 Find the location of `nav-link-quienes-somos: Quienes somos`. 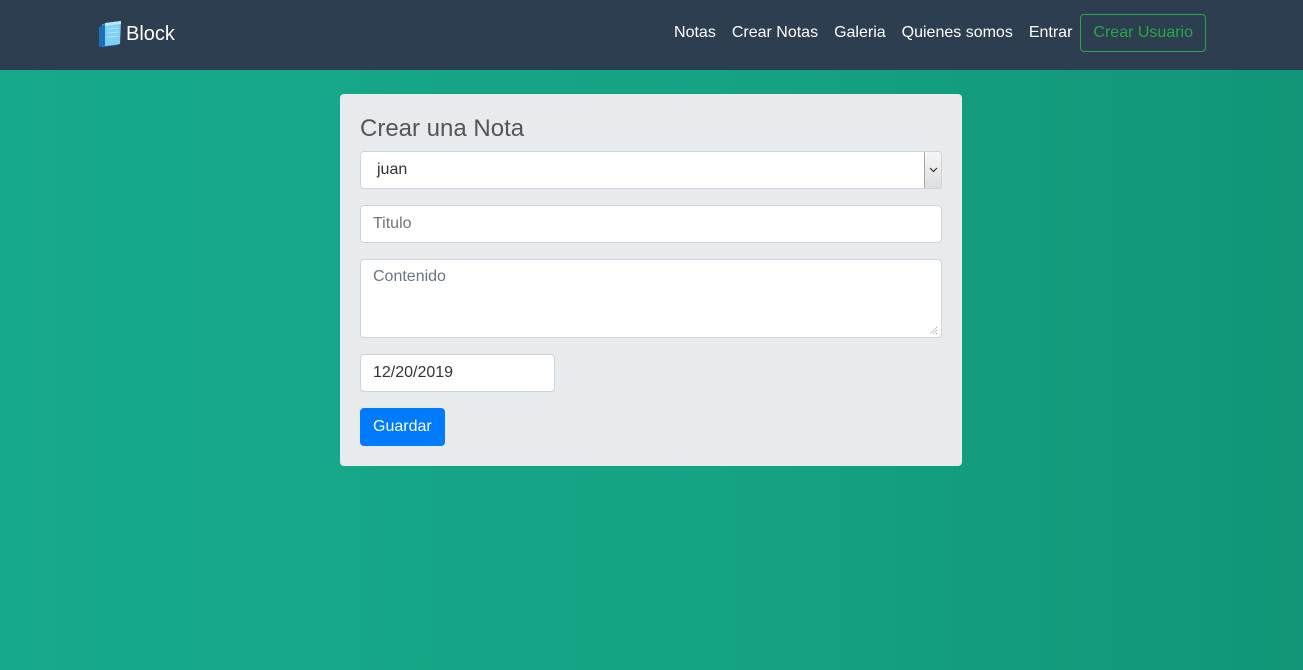

nav-link-quienes-somos: Quienes somos is located at coordinates (957, 33).